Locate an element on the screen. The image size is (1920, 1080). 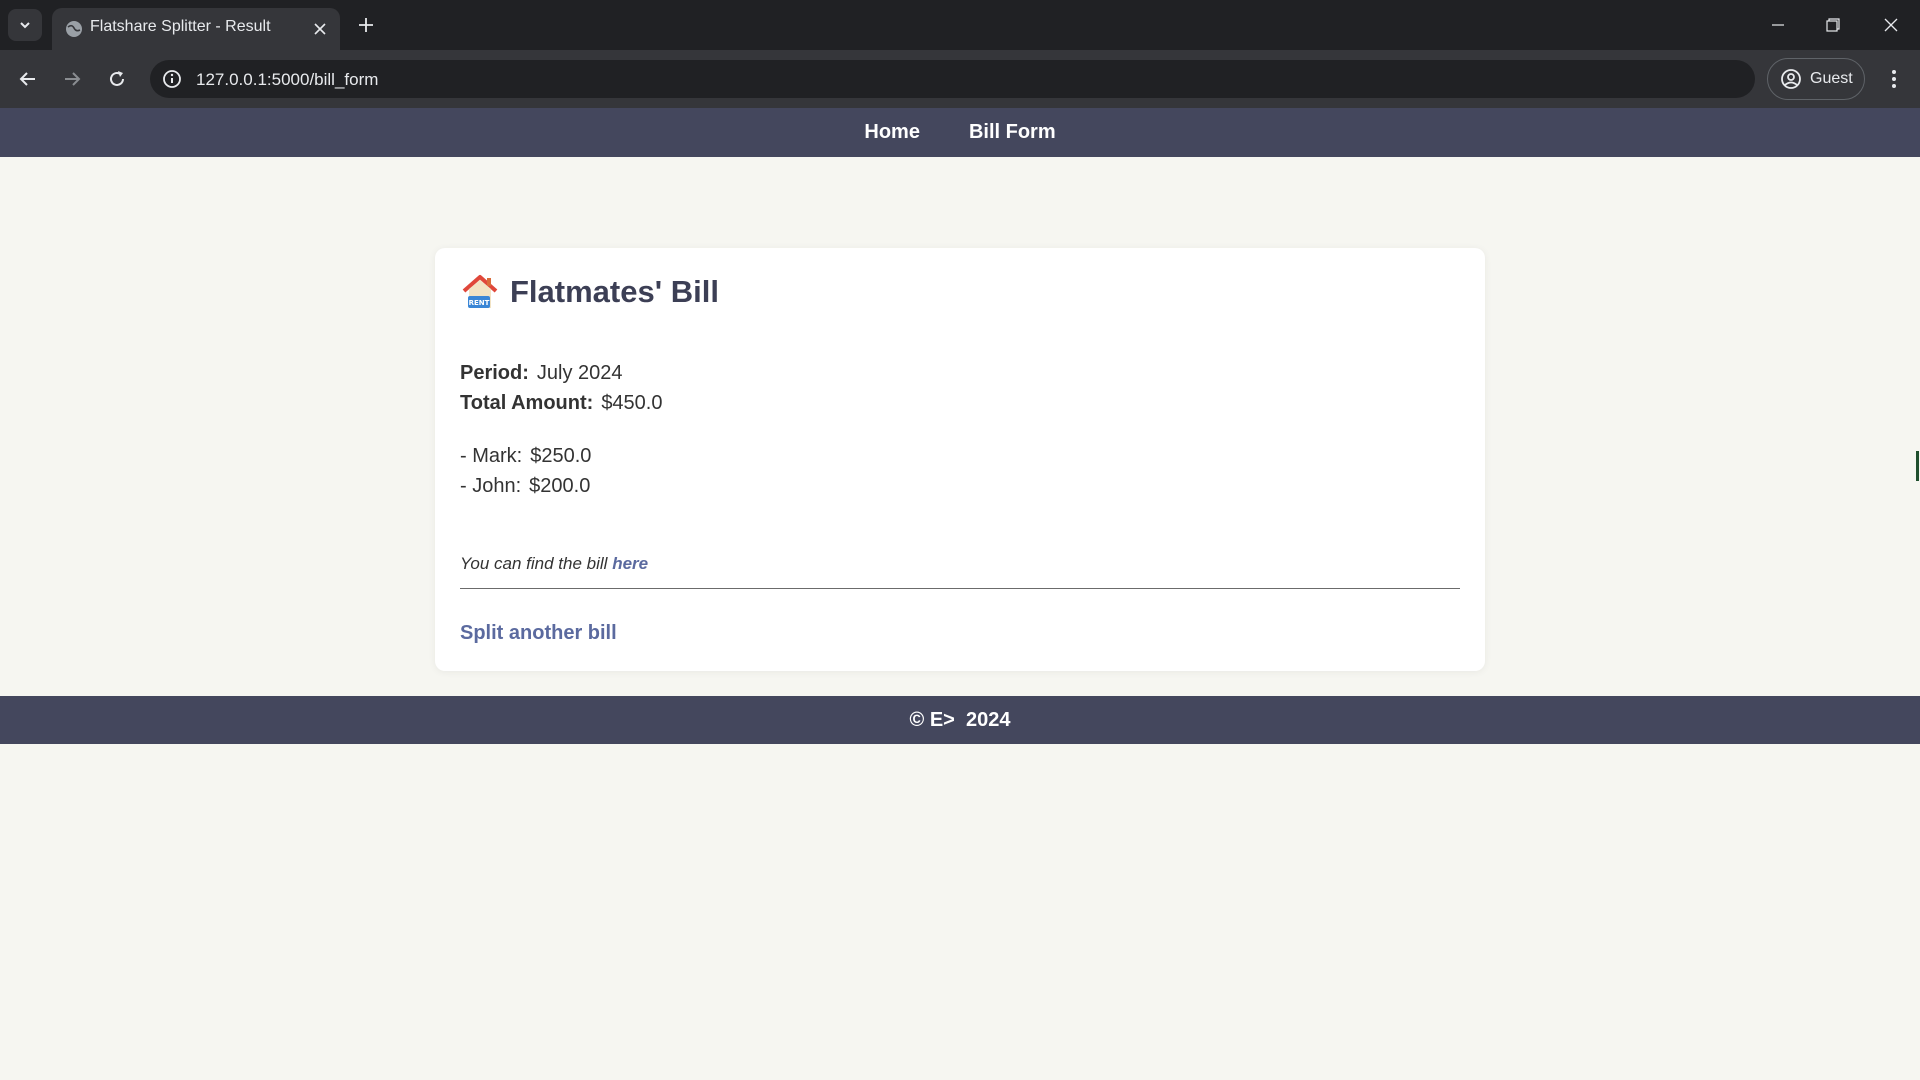
text-cursor-icon is located at coordinates (1917, 466).